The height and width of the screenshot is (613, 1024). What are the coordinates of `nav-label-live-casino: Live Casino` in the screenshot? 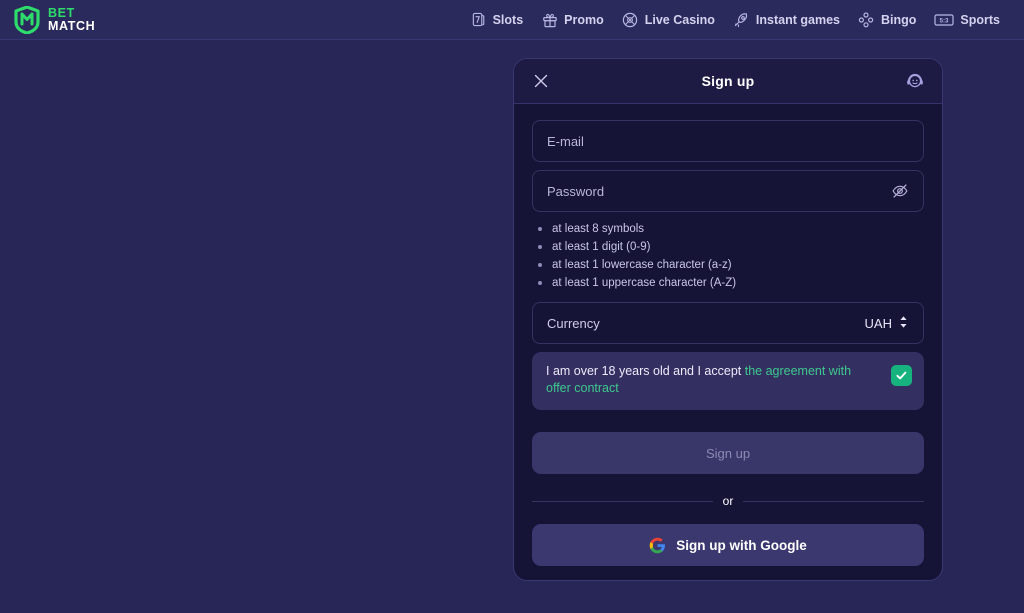 It's located at (679, 19).